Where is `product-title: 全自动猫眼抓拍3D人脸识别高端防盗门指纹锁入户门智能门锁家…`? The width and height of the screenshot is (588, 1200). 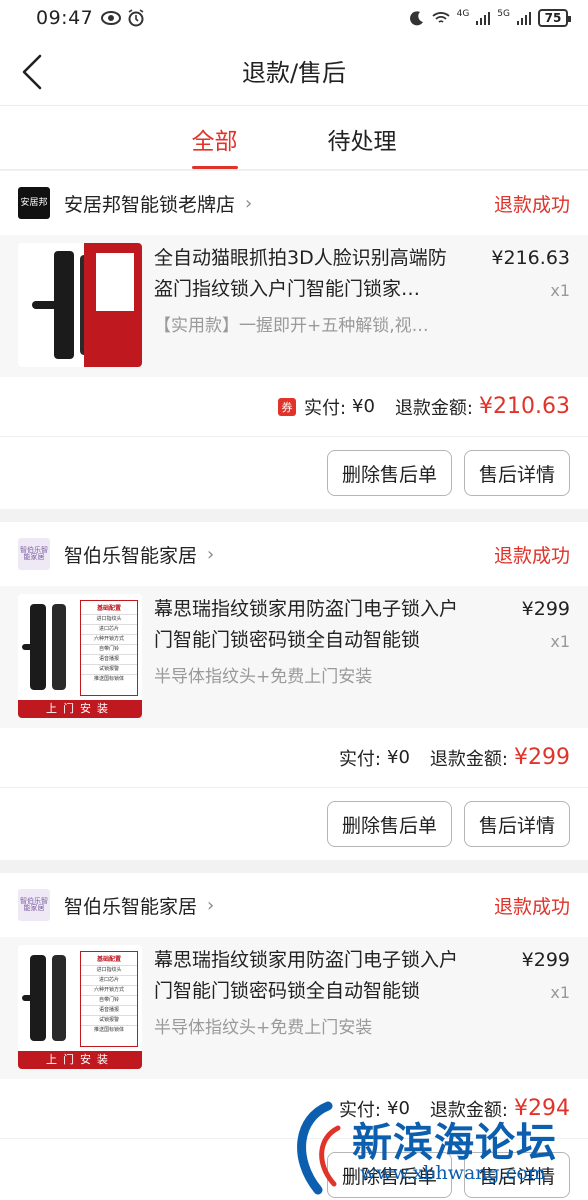 product-title: 全自动猫眼抓拍3D人脸识别高端防盗门指纹锁入户门智能门锁家… is located at coordinates (300, 273).